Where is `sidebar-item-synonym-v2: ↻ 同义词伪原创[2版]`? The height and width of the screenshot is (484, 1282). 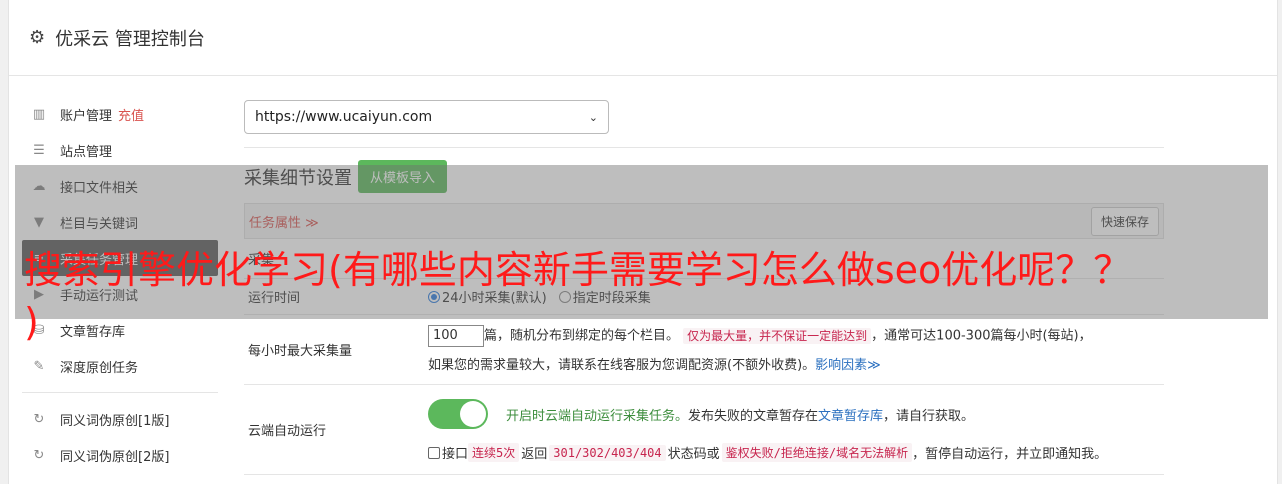
sidebar-item-synonym-v2: ↻ 同义词伪原创[2版] is located at coordinates (120, 455).